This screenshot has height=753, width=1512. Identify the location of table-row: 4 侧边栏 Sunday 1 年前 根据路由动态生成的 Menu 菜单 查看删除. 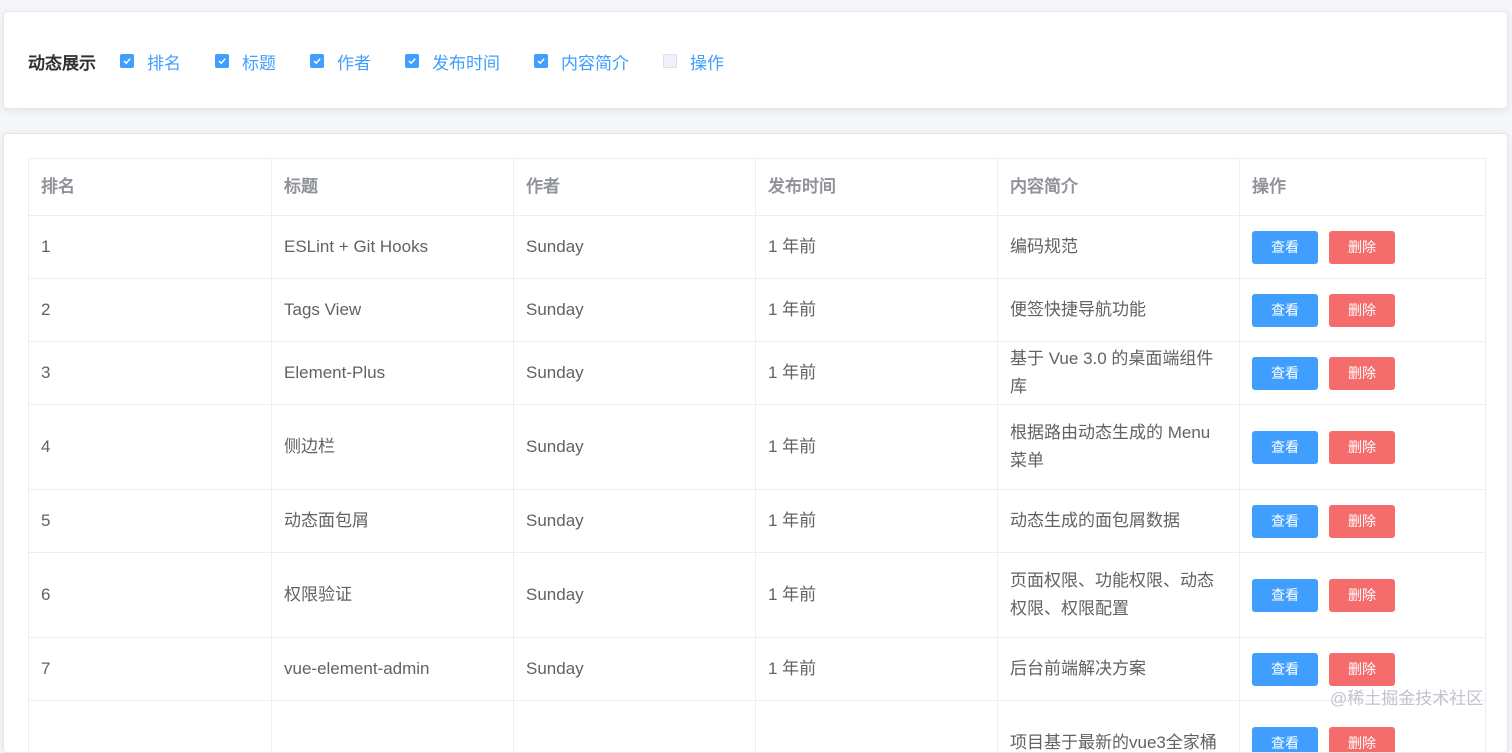
(757, 447).